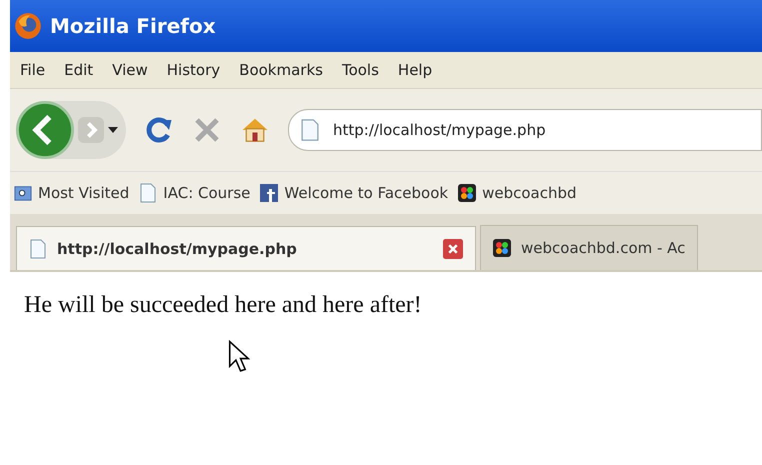 Image resolution: width=762 pixels, height=465 pixels. I want to click on reload-icon, so click(159, 130).